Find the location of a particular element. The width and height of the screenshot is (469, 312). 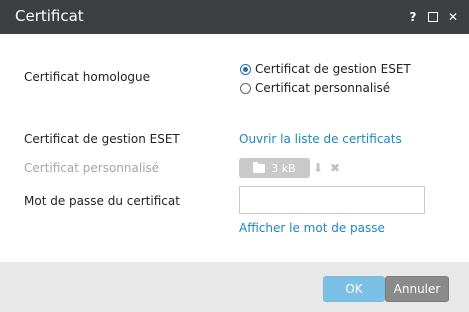

radio-custom-certificate: Certificat personnalisé is located at coordinates (315, 88).